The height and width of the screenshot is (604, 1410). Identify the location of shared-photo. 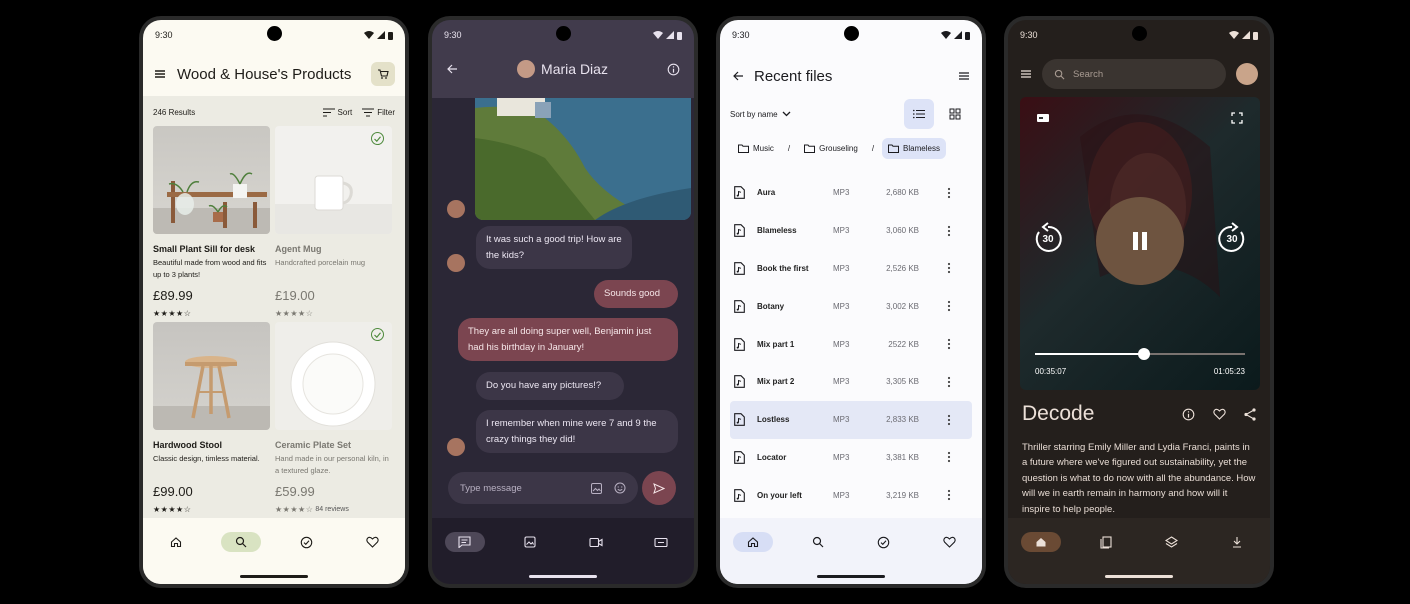
(583, 159).